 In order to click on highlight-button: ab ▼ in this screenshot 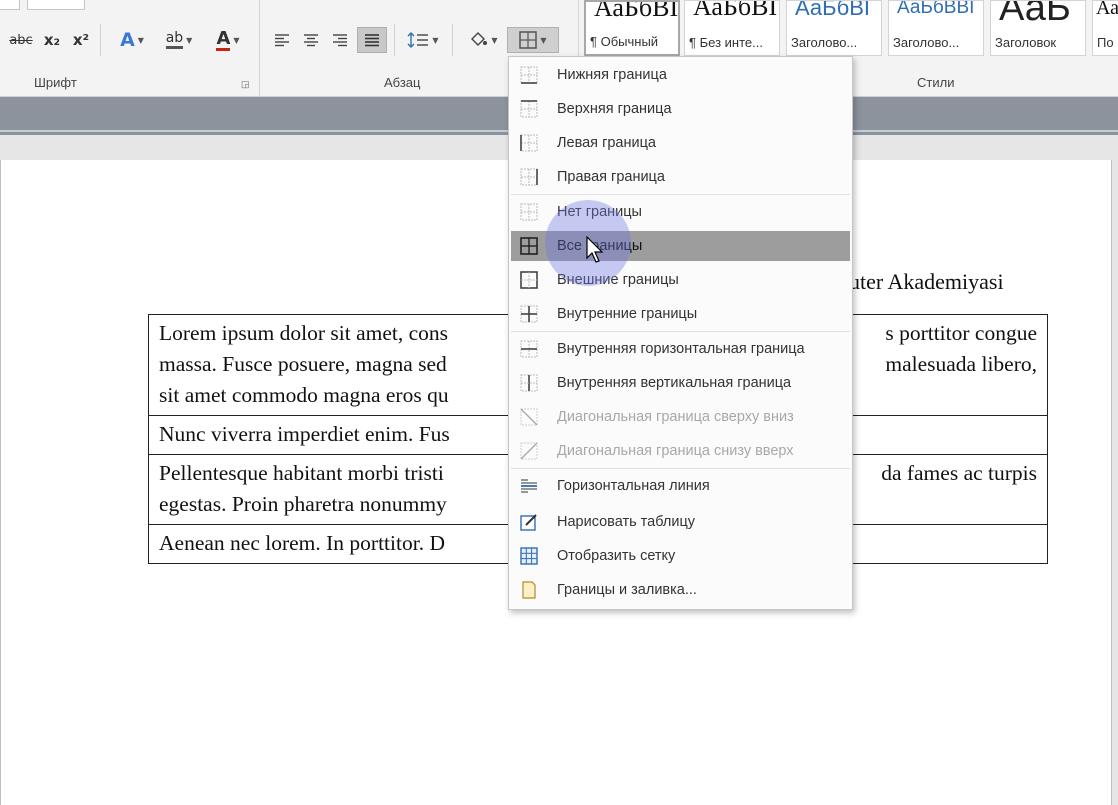, I will do `click(179, 40)`.